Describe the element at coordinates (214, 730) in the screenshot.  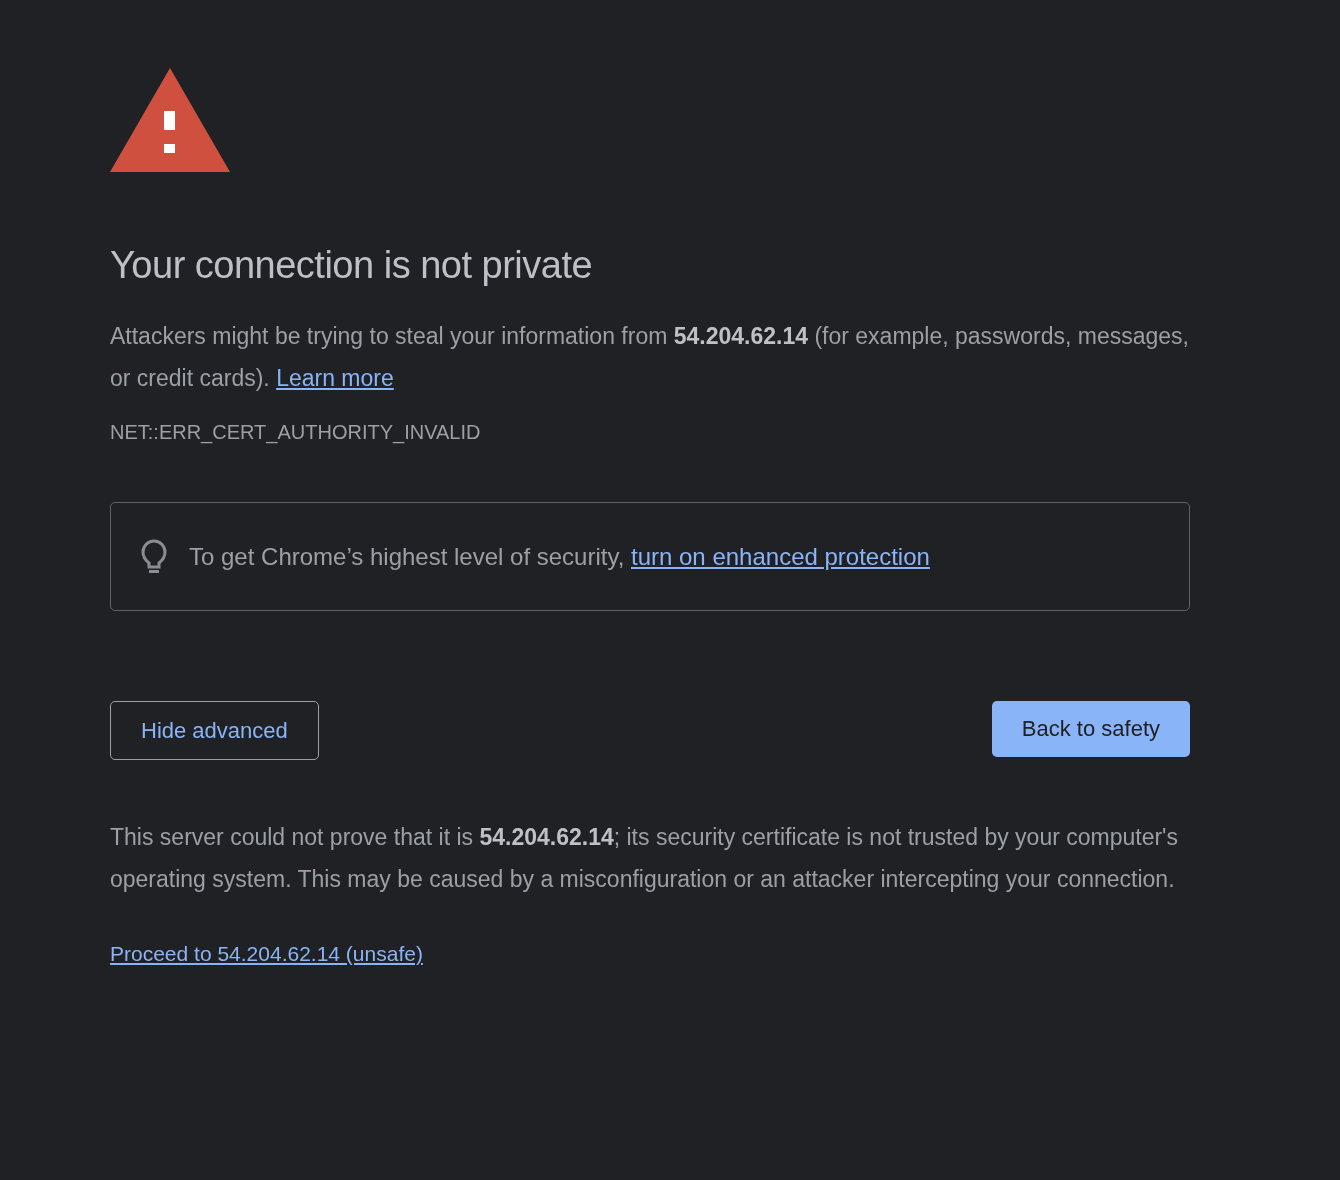
I see `hide-advanced-button: Hide advanced` at that location.